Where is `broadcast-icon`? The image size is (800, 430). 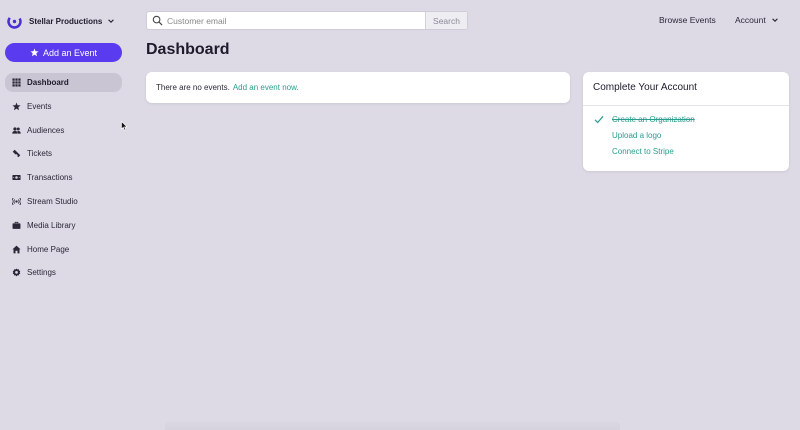 broadcast-icon is located at coordinates (16, 201).